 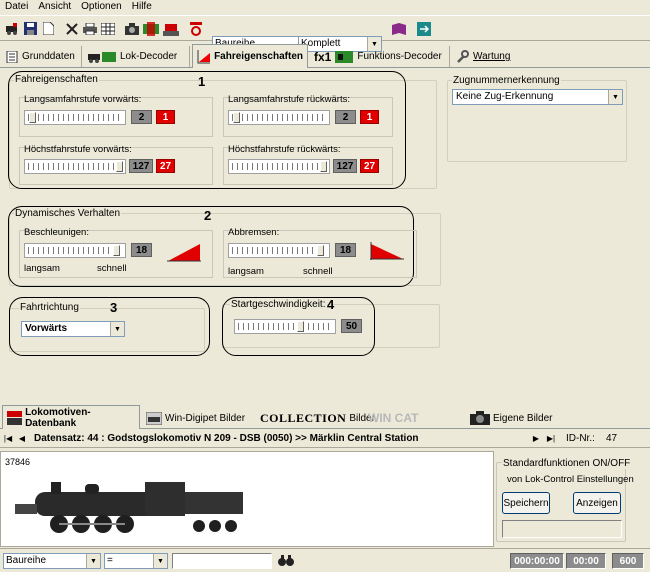 I want to click on tab-funktions-decoder-label: Funktions-Decoder, so click(x=399, y=56).